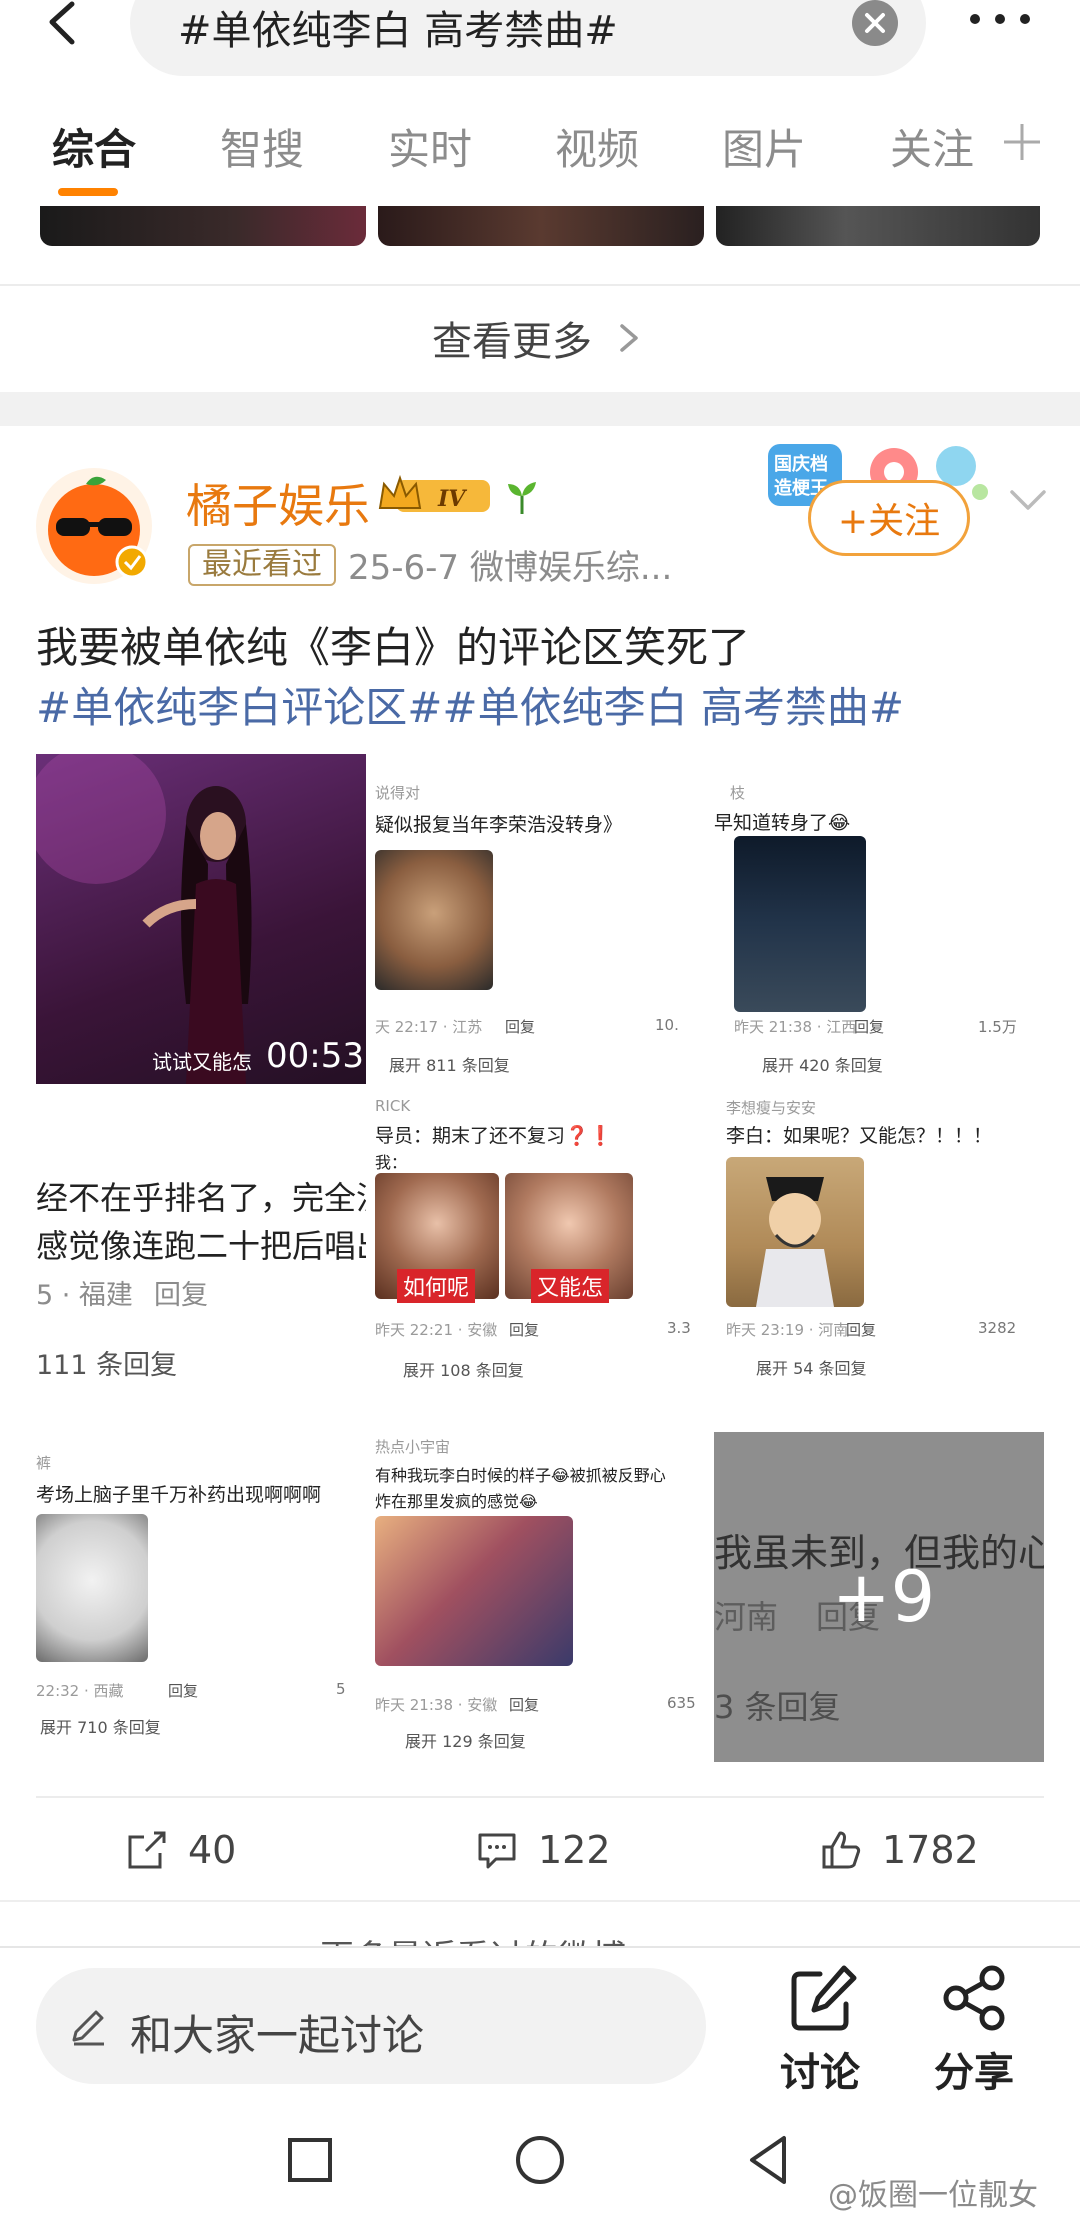  Describe the element at coordinates (436, 1705) in the screenshot. I see `comment-meta: 昨天 21:38 · 安徽` at that location.